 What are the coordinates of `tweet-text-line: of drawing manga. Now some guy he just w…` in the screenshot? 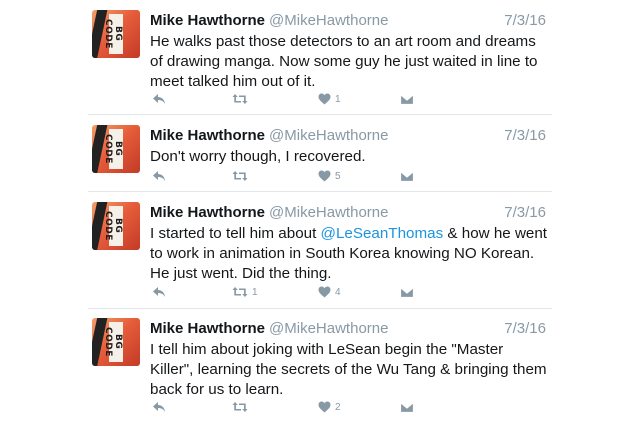 It's located at (344, 61).